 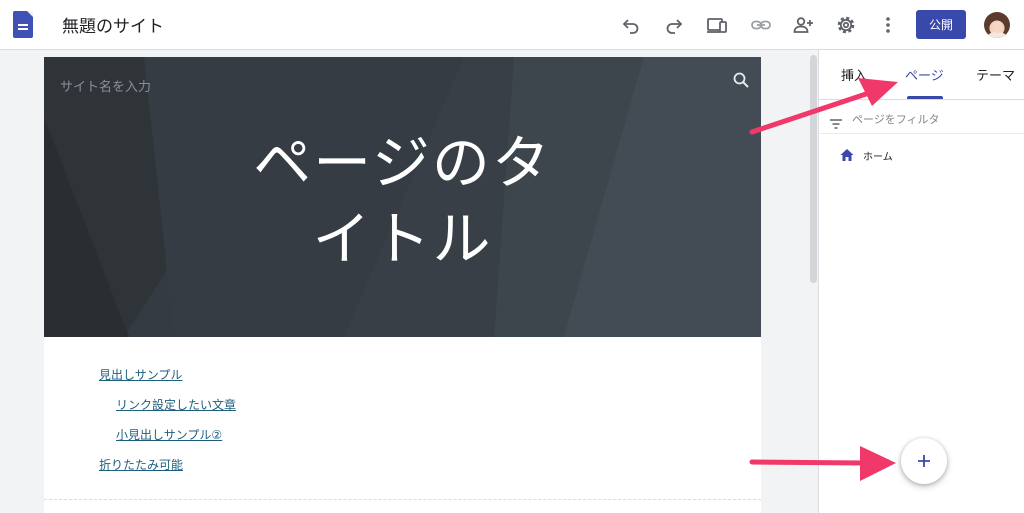 I want to click on page-filter-input: ページをフィルタ, so click(x=896, y=119).